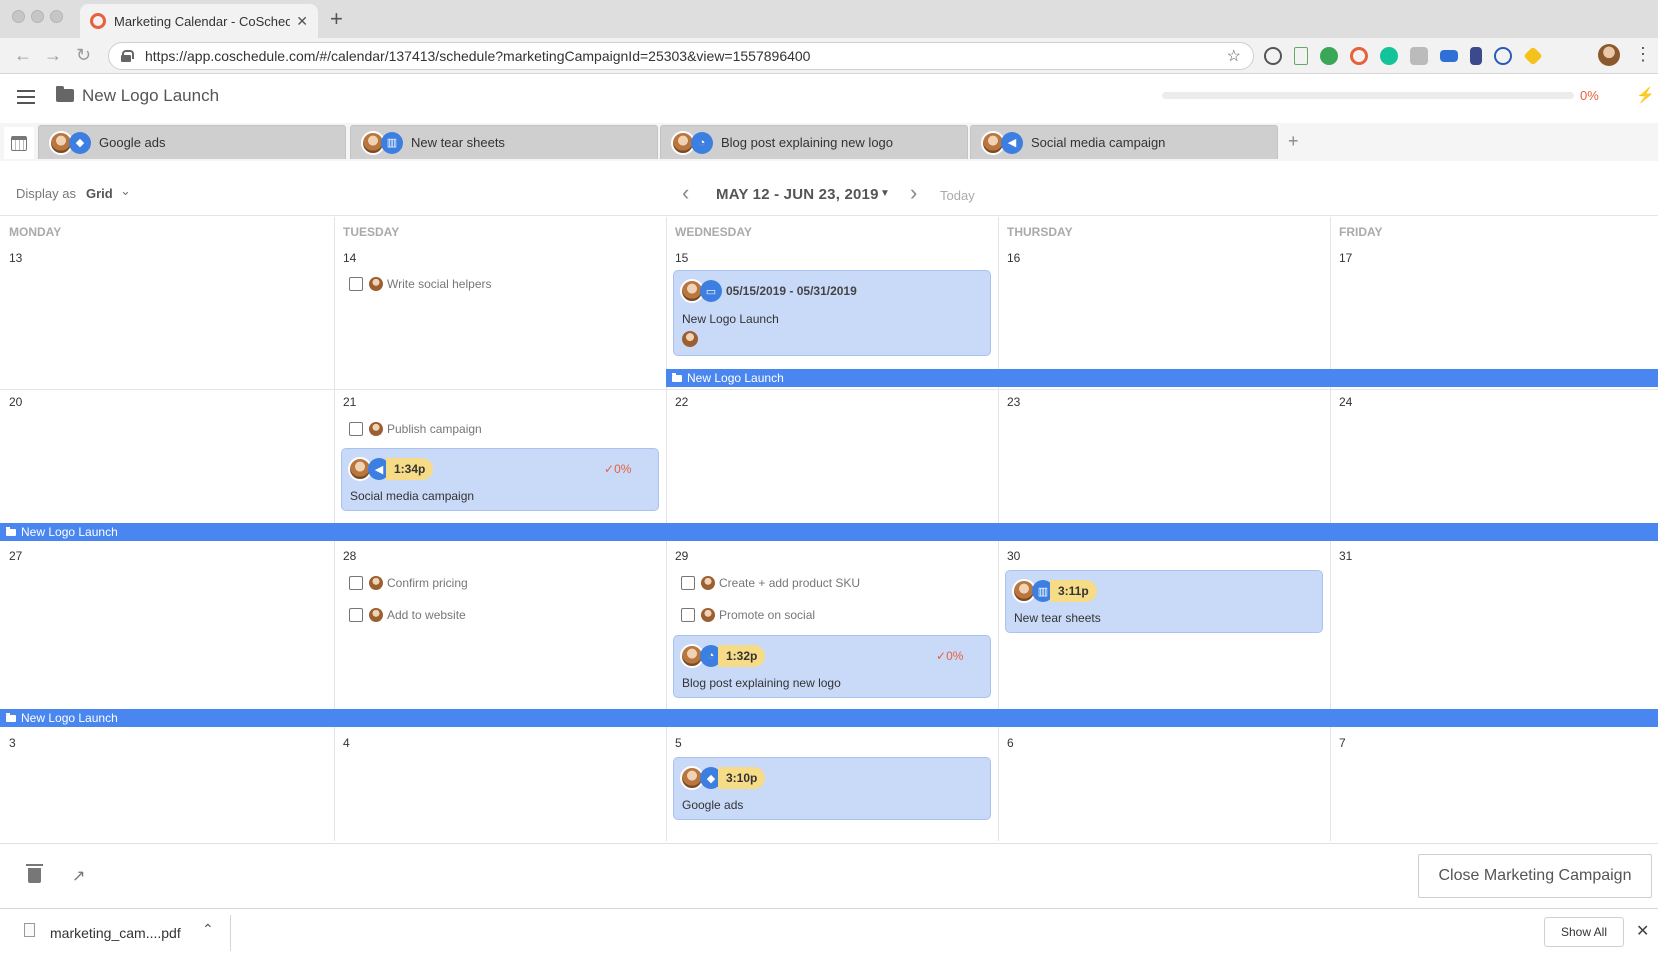 The image size is (1658, 956). I want to click on task-label: Promote on social, so click(767, 615).